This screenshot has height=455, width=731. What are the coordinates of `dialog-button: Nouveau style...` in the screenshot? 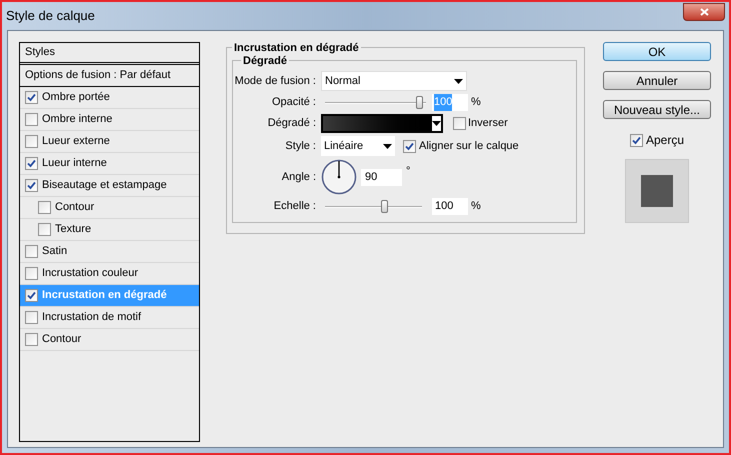 It's located at (657, 109).